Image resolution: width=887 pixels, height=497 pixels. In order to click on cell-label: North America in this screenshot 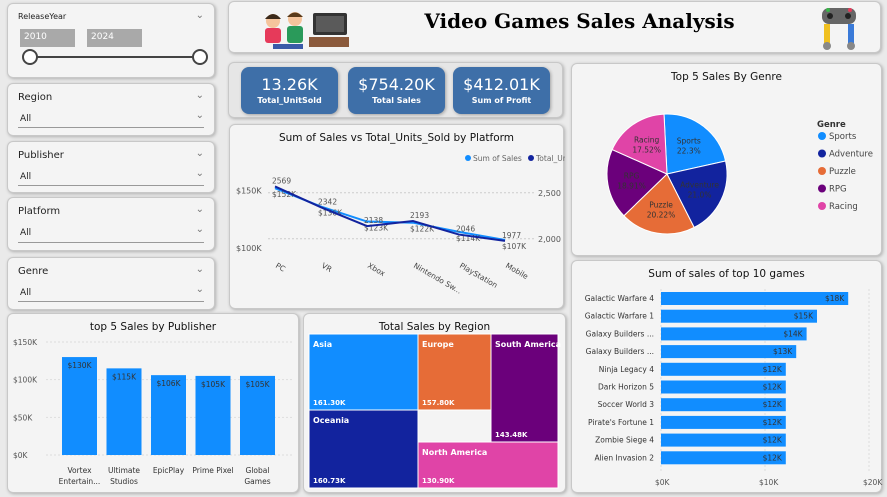, I will do `click(454, 452)`.